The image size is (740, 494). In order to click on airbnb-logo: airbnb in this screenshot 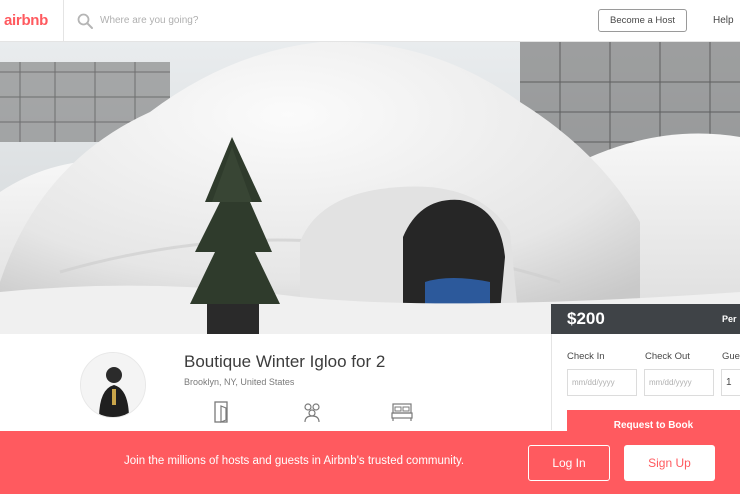, I will do `click(32, 21)`.